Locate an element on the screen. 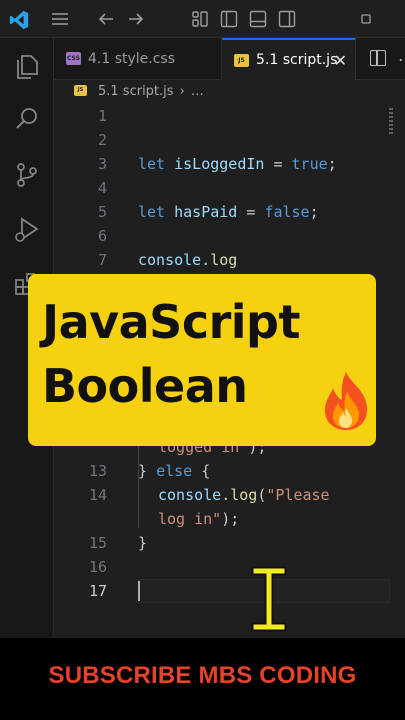  code-token: true is located at coordinates (309, 164).